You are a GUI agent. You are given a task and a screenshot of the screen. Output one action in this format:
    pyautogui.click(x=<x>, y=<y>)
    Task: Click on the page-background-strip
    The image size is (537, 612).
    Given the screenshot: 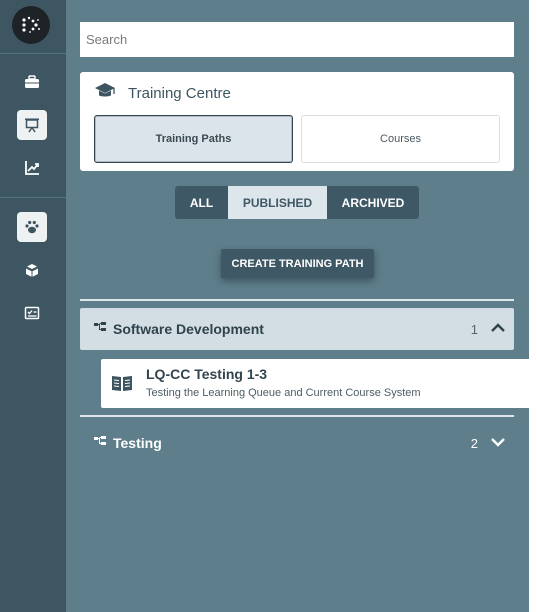 What is the action you would take?
    pyautogui.click(x=533, y=306)
    